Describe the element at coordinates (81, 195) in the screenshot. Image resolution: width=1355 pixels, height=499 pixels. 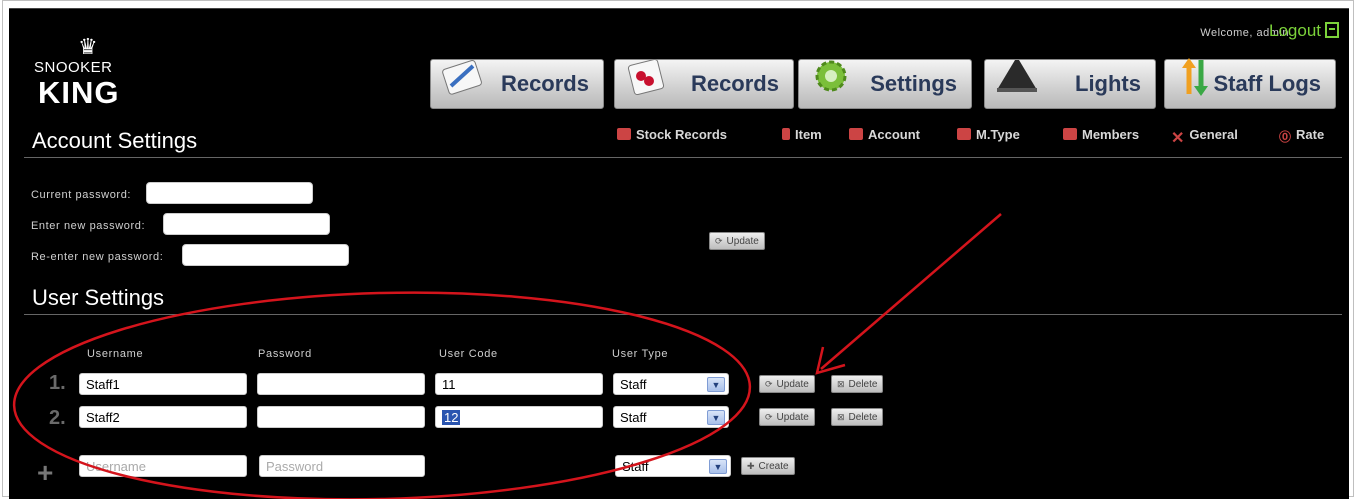
I see `current-password-label: Current password:` at that location.